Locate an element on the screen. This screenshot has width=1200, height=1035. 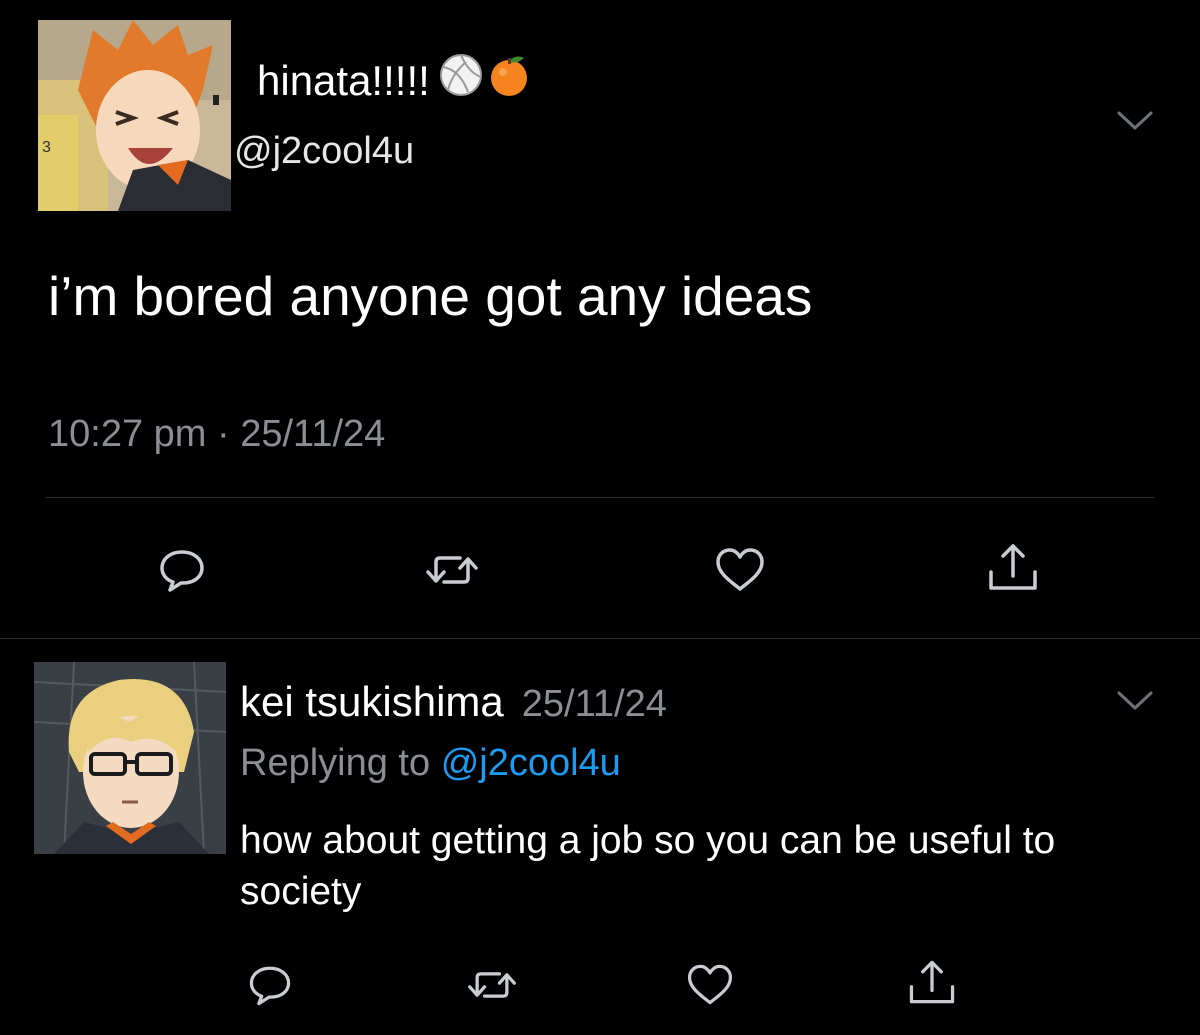
reply-date: 25/11/24 is located at coordinates (594, 704).